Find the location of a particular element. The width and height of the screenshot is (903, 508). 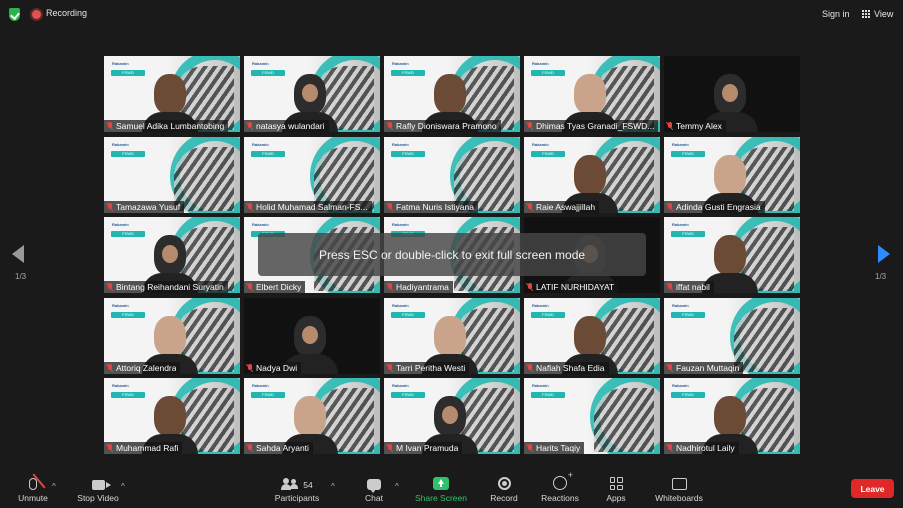

participant-name-bar: Nadhirotul Laily is located at coordinates (701, 448).